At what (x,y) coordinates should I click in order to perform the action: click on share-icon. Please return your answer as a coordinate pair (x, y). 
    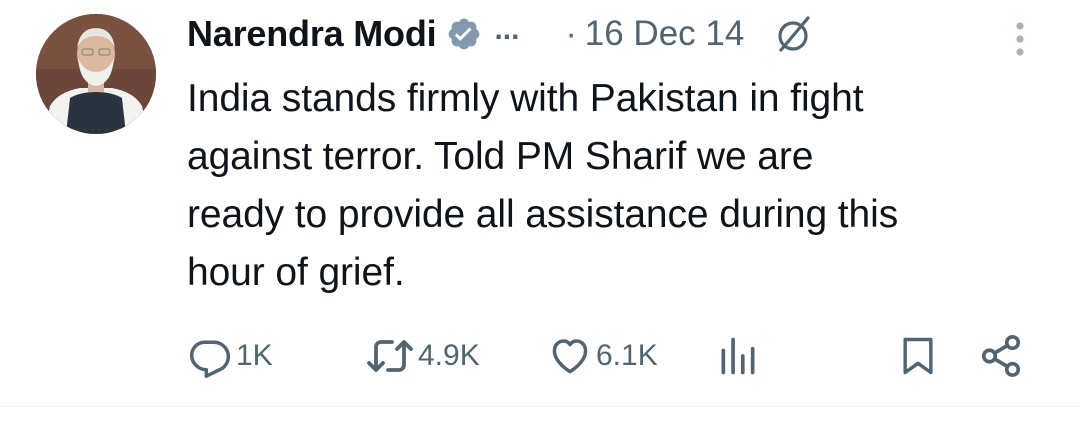
    Looking at the image, I should click on (1001, 356).